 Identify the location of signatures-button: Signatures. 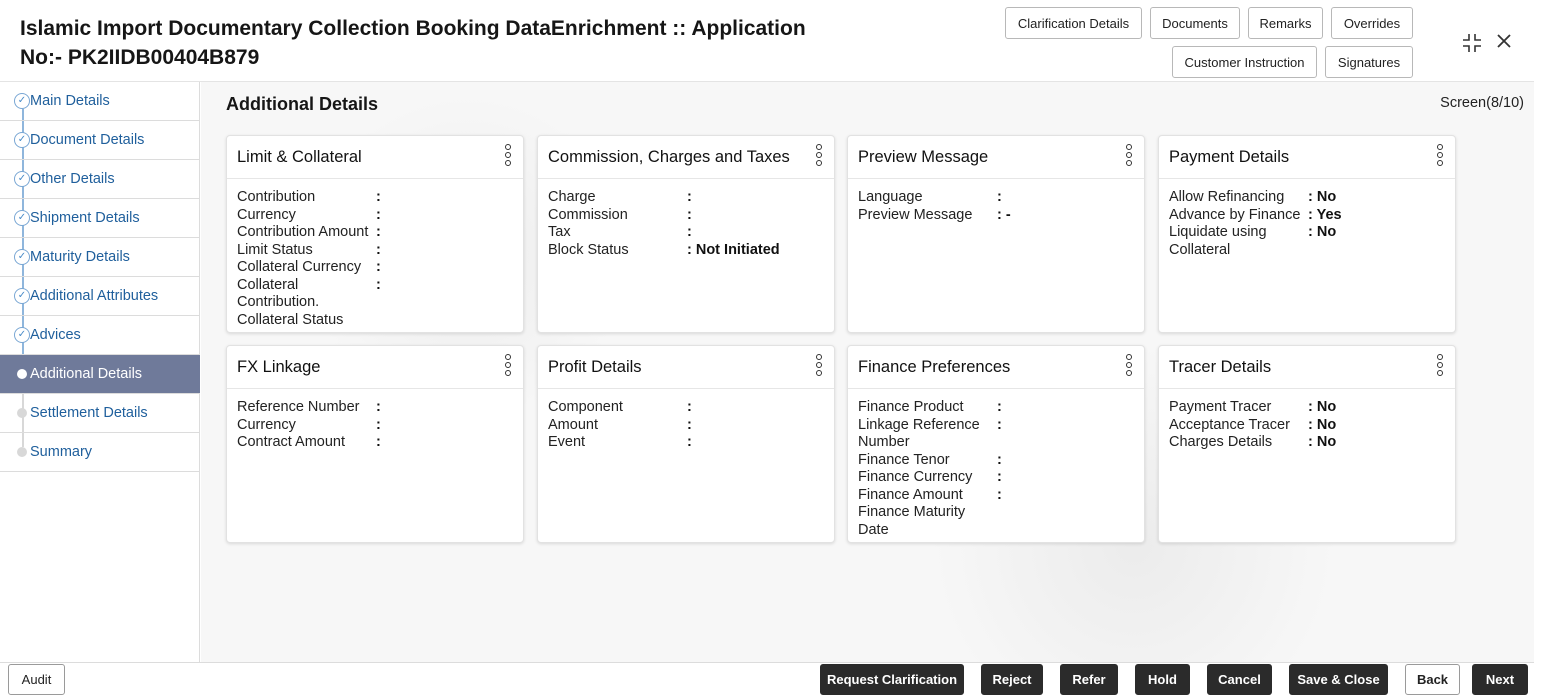
(1369, 62).